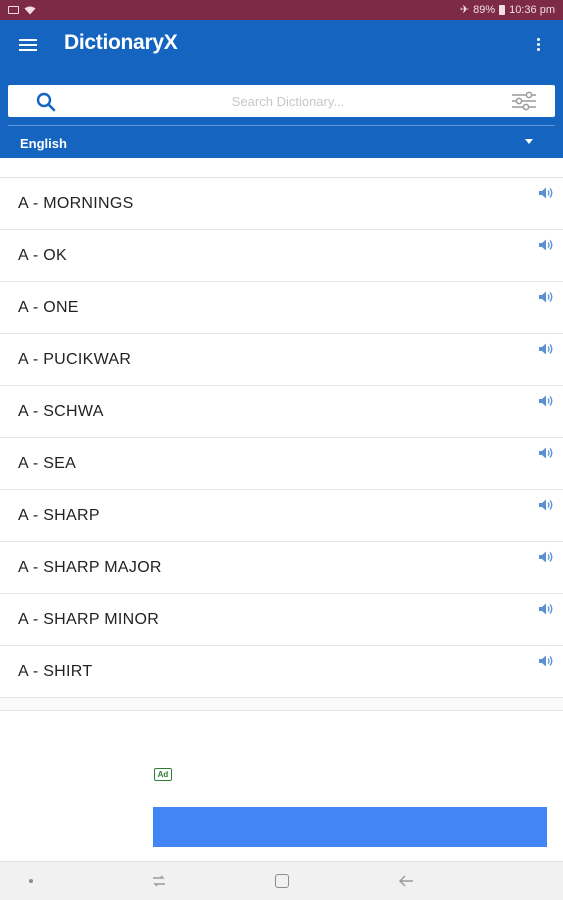 Image resolution: width=563 pixels, height=900 pixels. What do you see at coordinates (281, 142) in the screenshot?
I see `language-selector: English` at bounding box center [281, 142].